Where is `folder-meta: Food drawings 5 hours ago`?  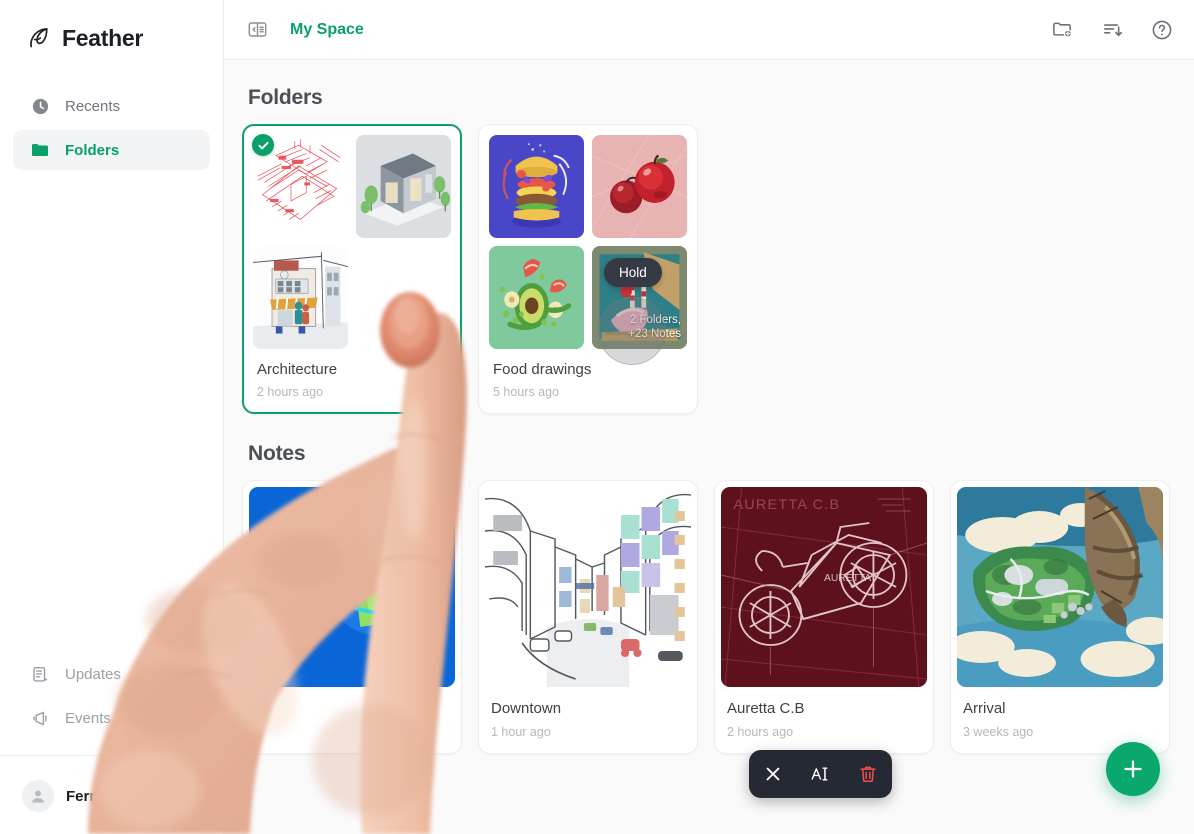
folder-meta: Food drawings 5 hours ago is located at coordinates (588, 378).